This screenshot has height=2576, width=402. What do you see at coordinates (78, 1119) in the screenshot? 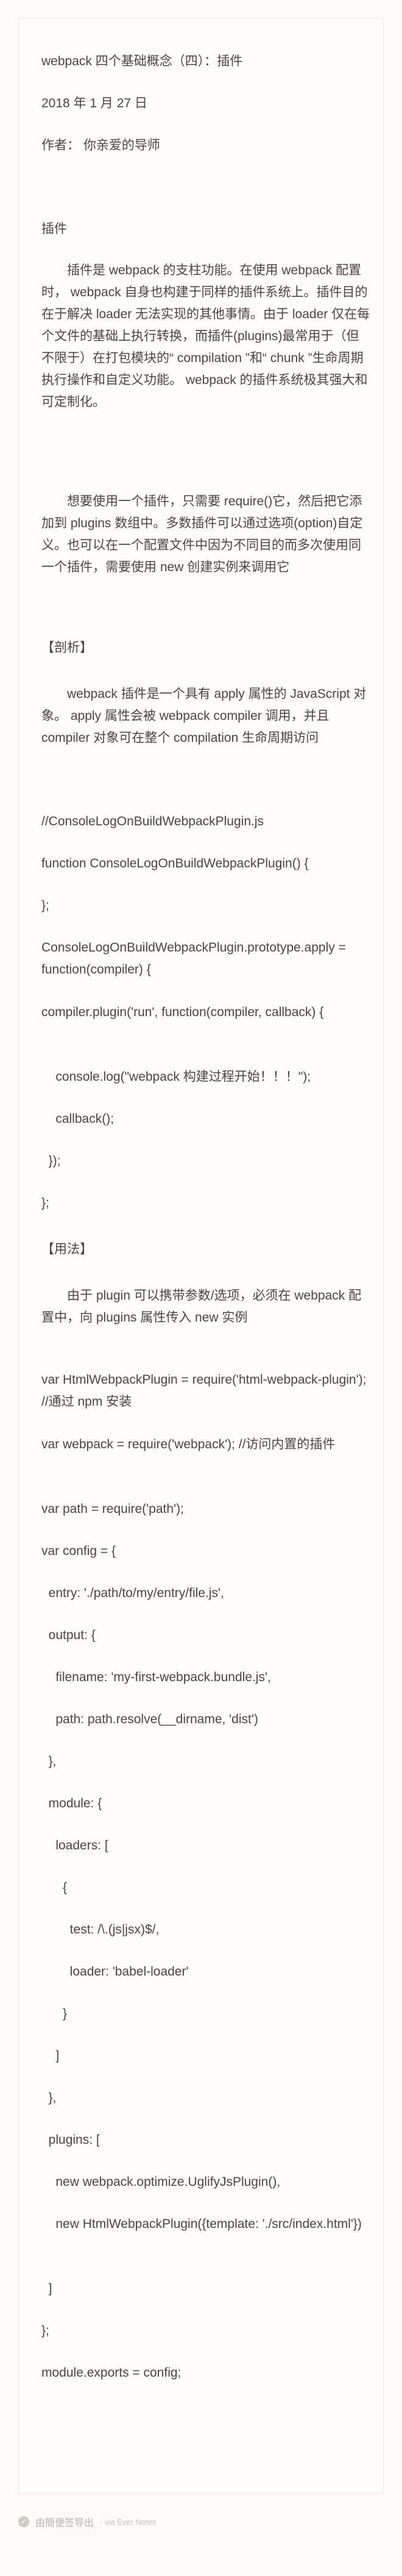
I see `code-line: callback();` at bounding box center [78, 1119].